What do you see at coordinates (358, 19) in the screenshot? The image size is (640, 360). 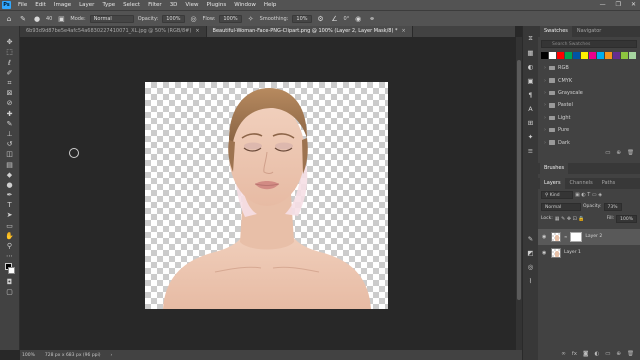 I see `pressure-size-icon: ◉` at bounding box center [358, 19].